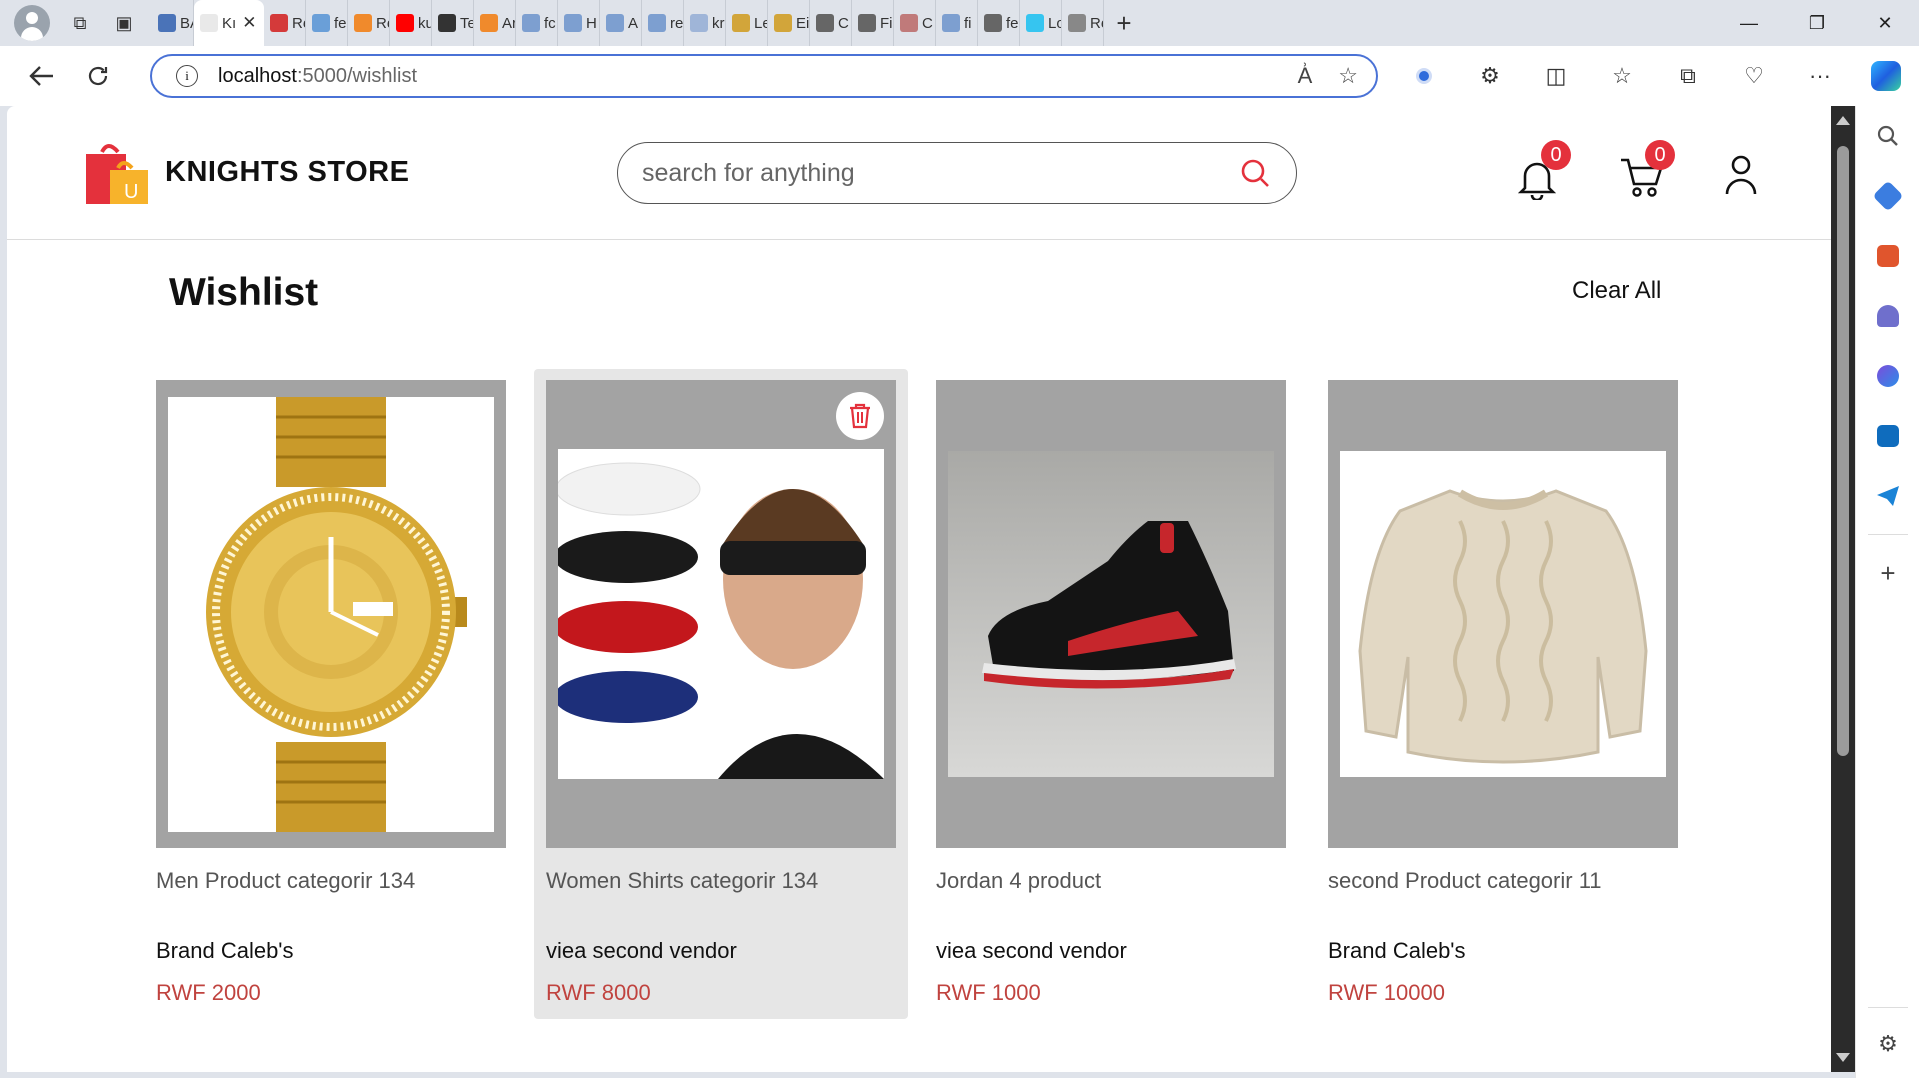 Image resolution: width=1919 pixels, height=1078 pixels. Describe the element at coordinates (1741, 177) in the screenshot. I see `account-button` at that location.